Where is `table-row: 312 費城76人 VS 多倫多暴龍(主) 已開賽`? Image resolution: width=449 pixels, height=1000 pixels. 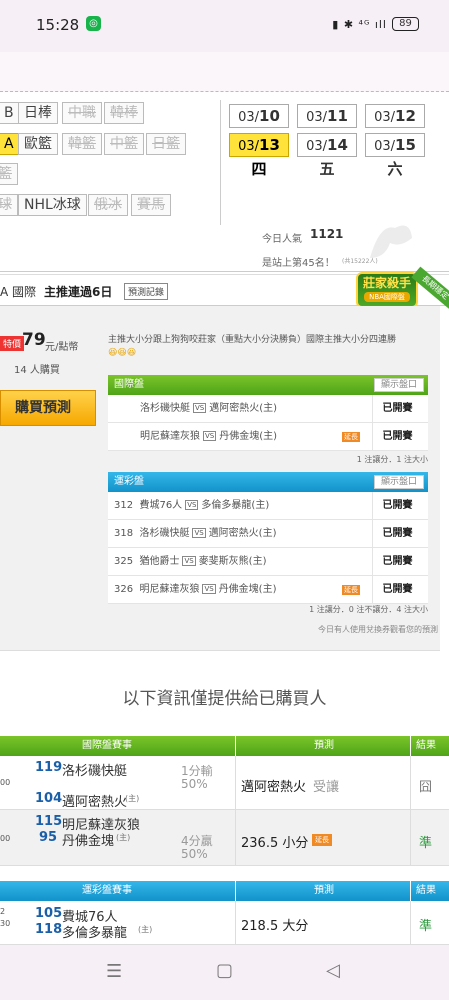 table-row: 312 費城76人 VS 多倫多暴龍(主) 已開賽 is located at coordinates (268, 506).